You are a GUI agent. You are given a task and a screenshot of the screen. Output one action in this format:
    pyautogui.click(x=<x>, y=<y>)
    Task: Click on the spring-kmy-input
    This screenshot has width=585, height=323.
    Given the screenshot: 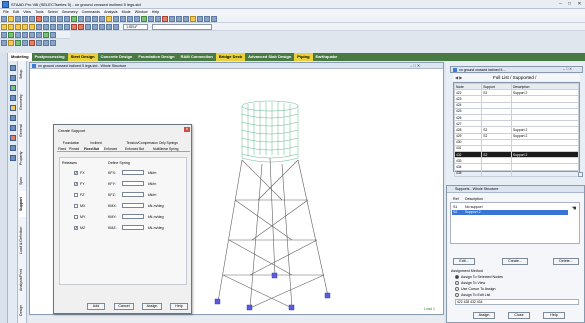 What is the action you would take?
    pyautogui.click(x=133, y=216)
    